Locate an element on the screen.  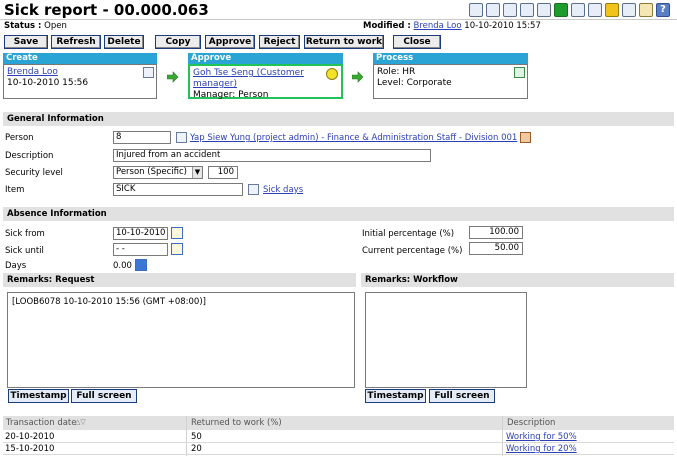
home-icon is located at coordinates (646, 10).